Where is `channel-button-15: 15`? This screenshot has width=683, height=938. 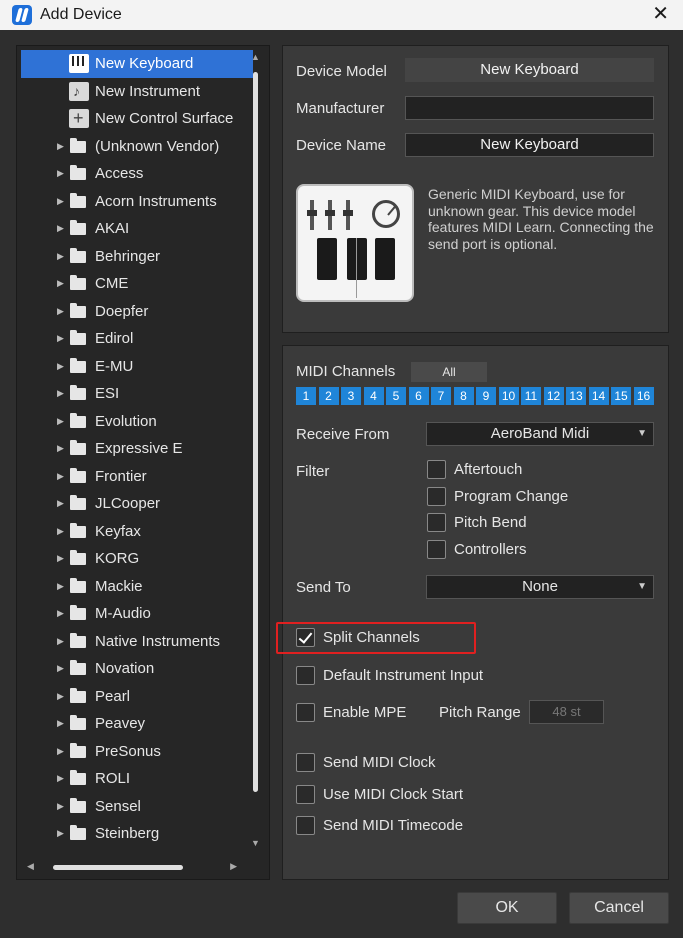
channel-button-15: 15 is located at coordinates (621, 396).